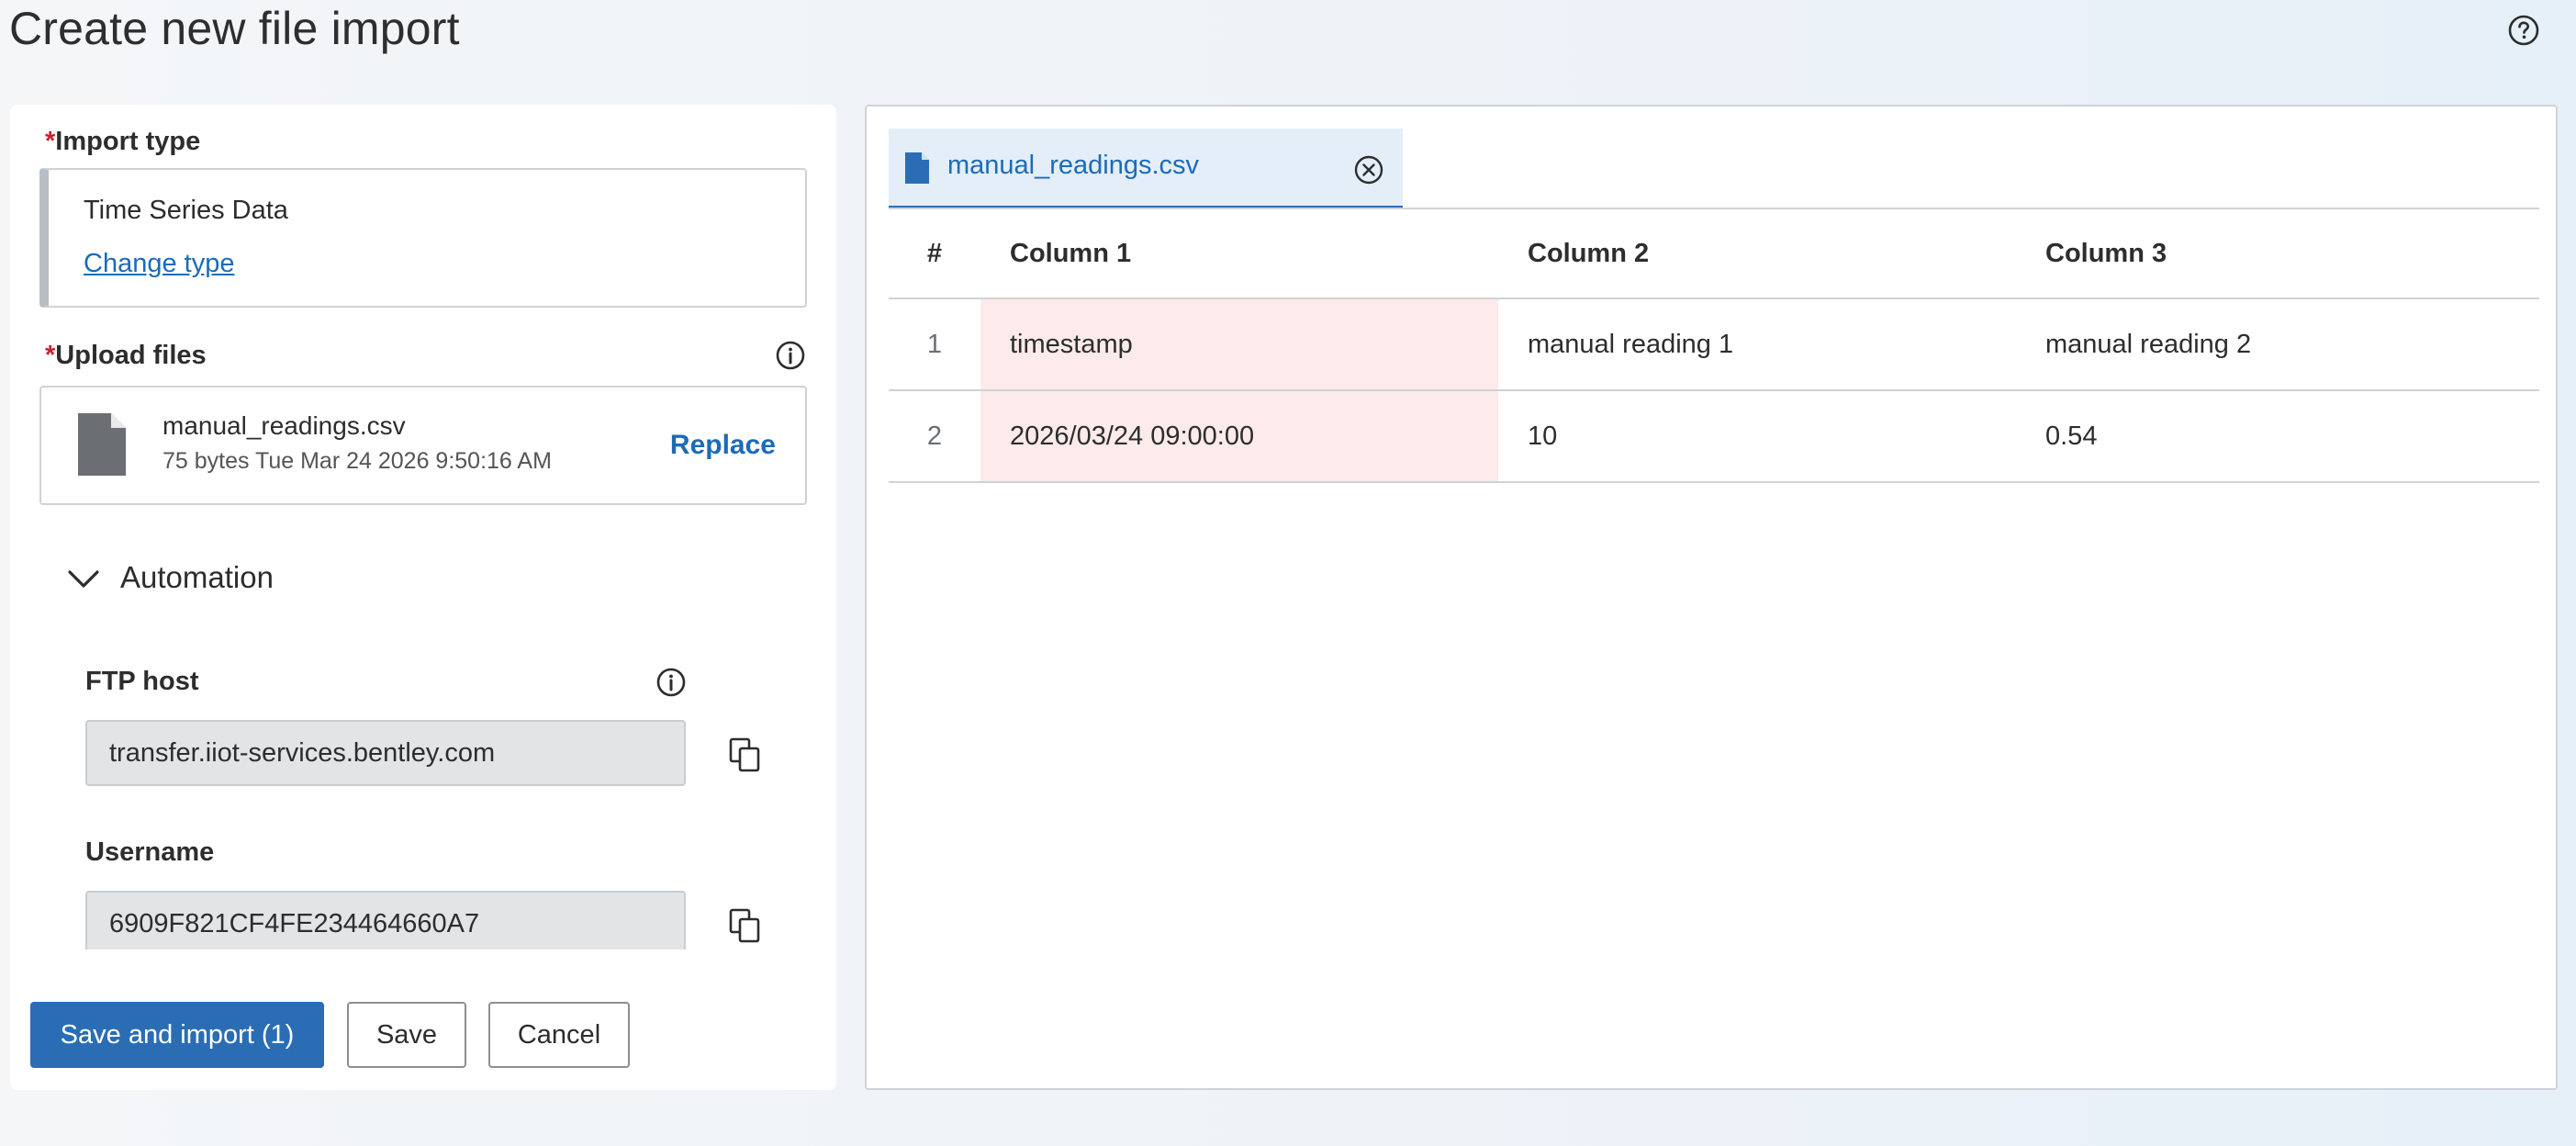 This screenshot has width=2576, height=1146. Describe the element at coordinates (1714, 437) in the screenshot. I see `table-row: 2 2026/03/24 09:00:00 10 0.54` at that location.